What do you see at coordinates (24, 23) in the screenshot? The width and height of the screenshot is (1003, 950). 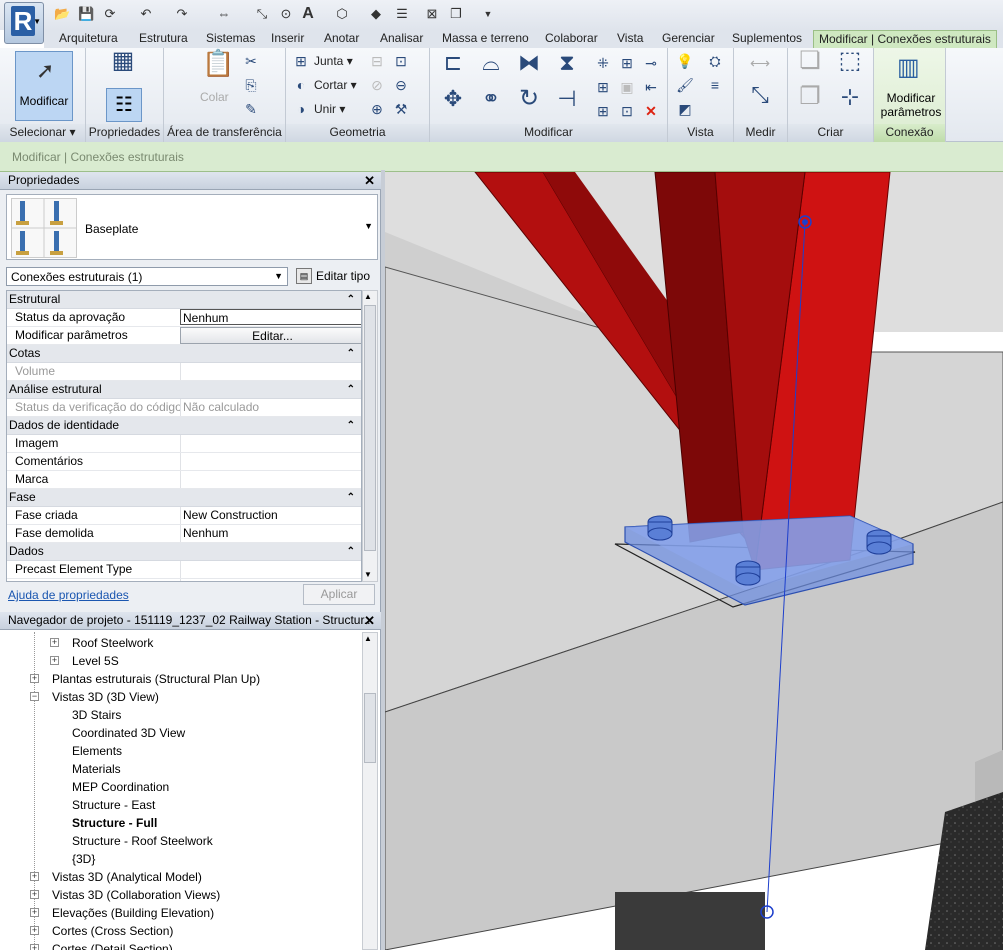 I see `application-menu-button: R ▼` at bounding box center [24, 23].